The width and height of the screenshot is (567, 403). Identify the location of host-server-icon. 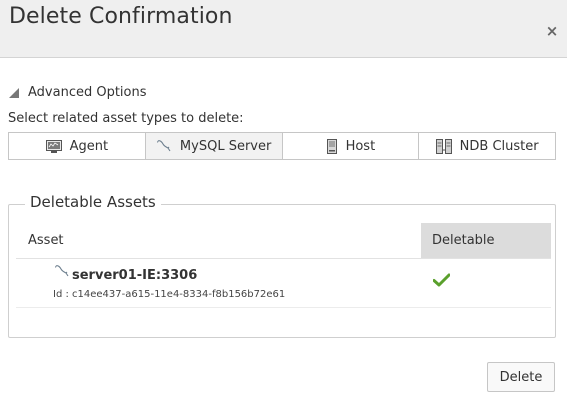
(331, 146).